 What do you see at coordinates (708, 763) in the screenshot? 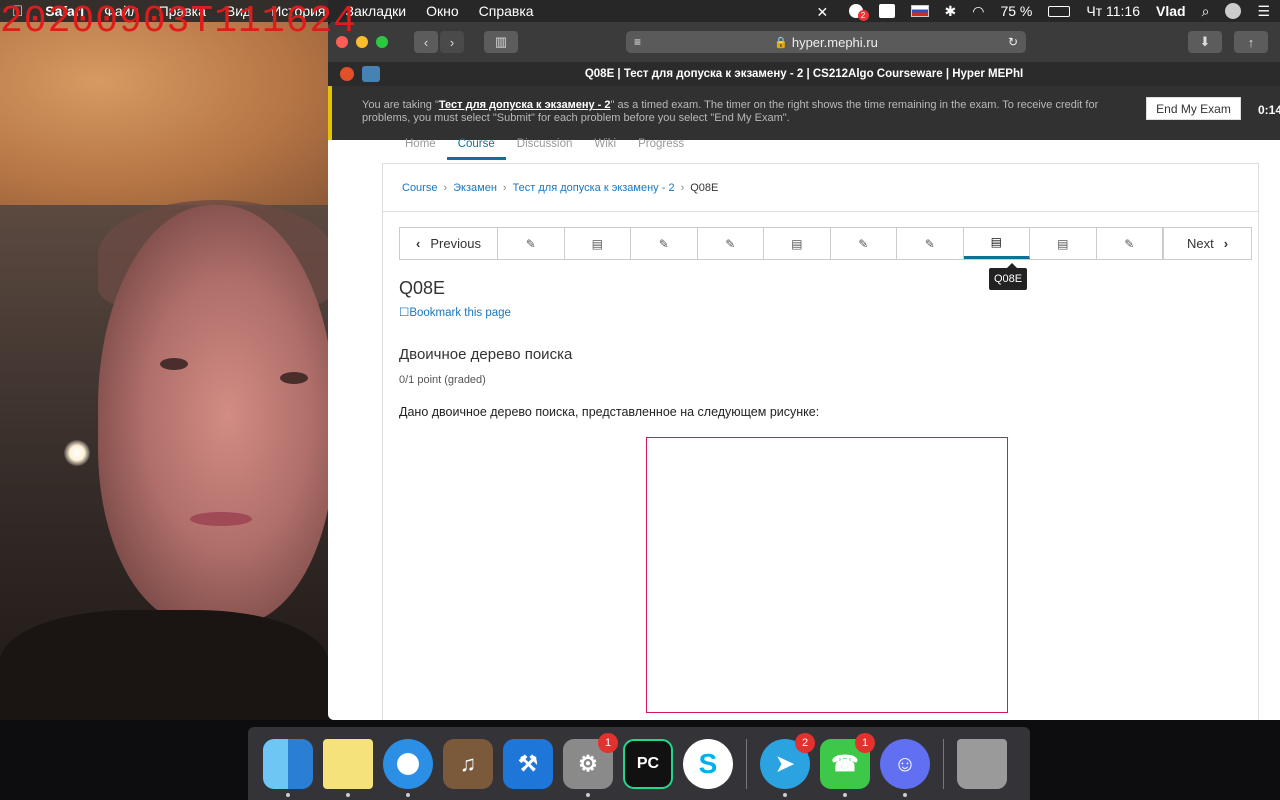
I see `skype-icon: S` at bounding box center [708, 763].